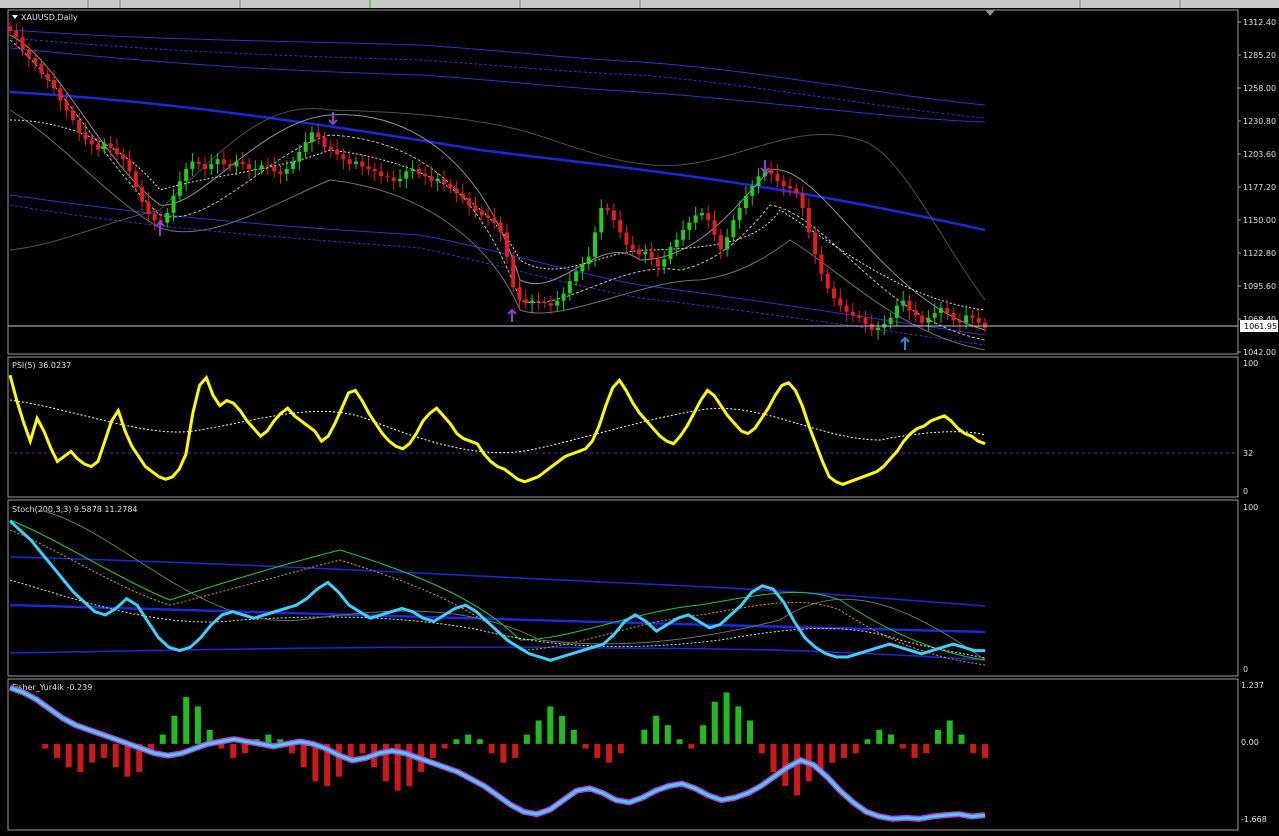  Describe the element at coordinates (990, 13) in the screenshot. I see `scroll-marker-icon` at that location.